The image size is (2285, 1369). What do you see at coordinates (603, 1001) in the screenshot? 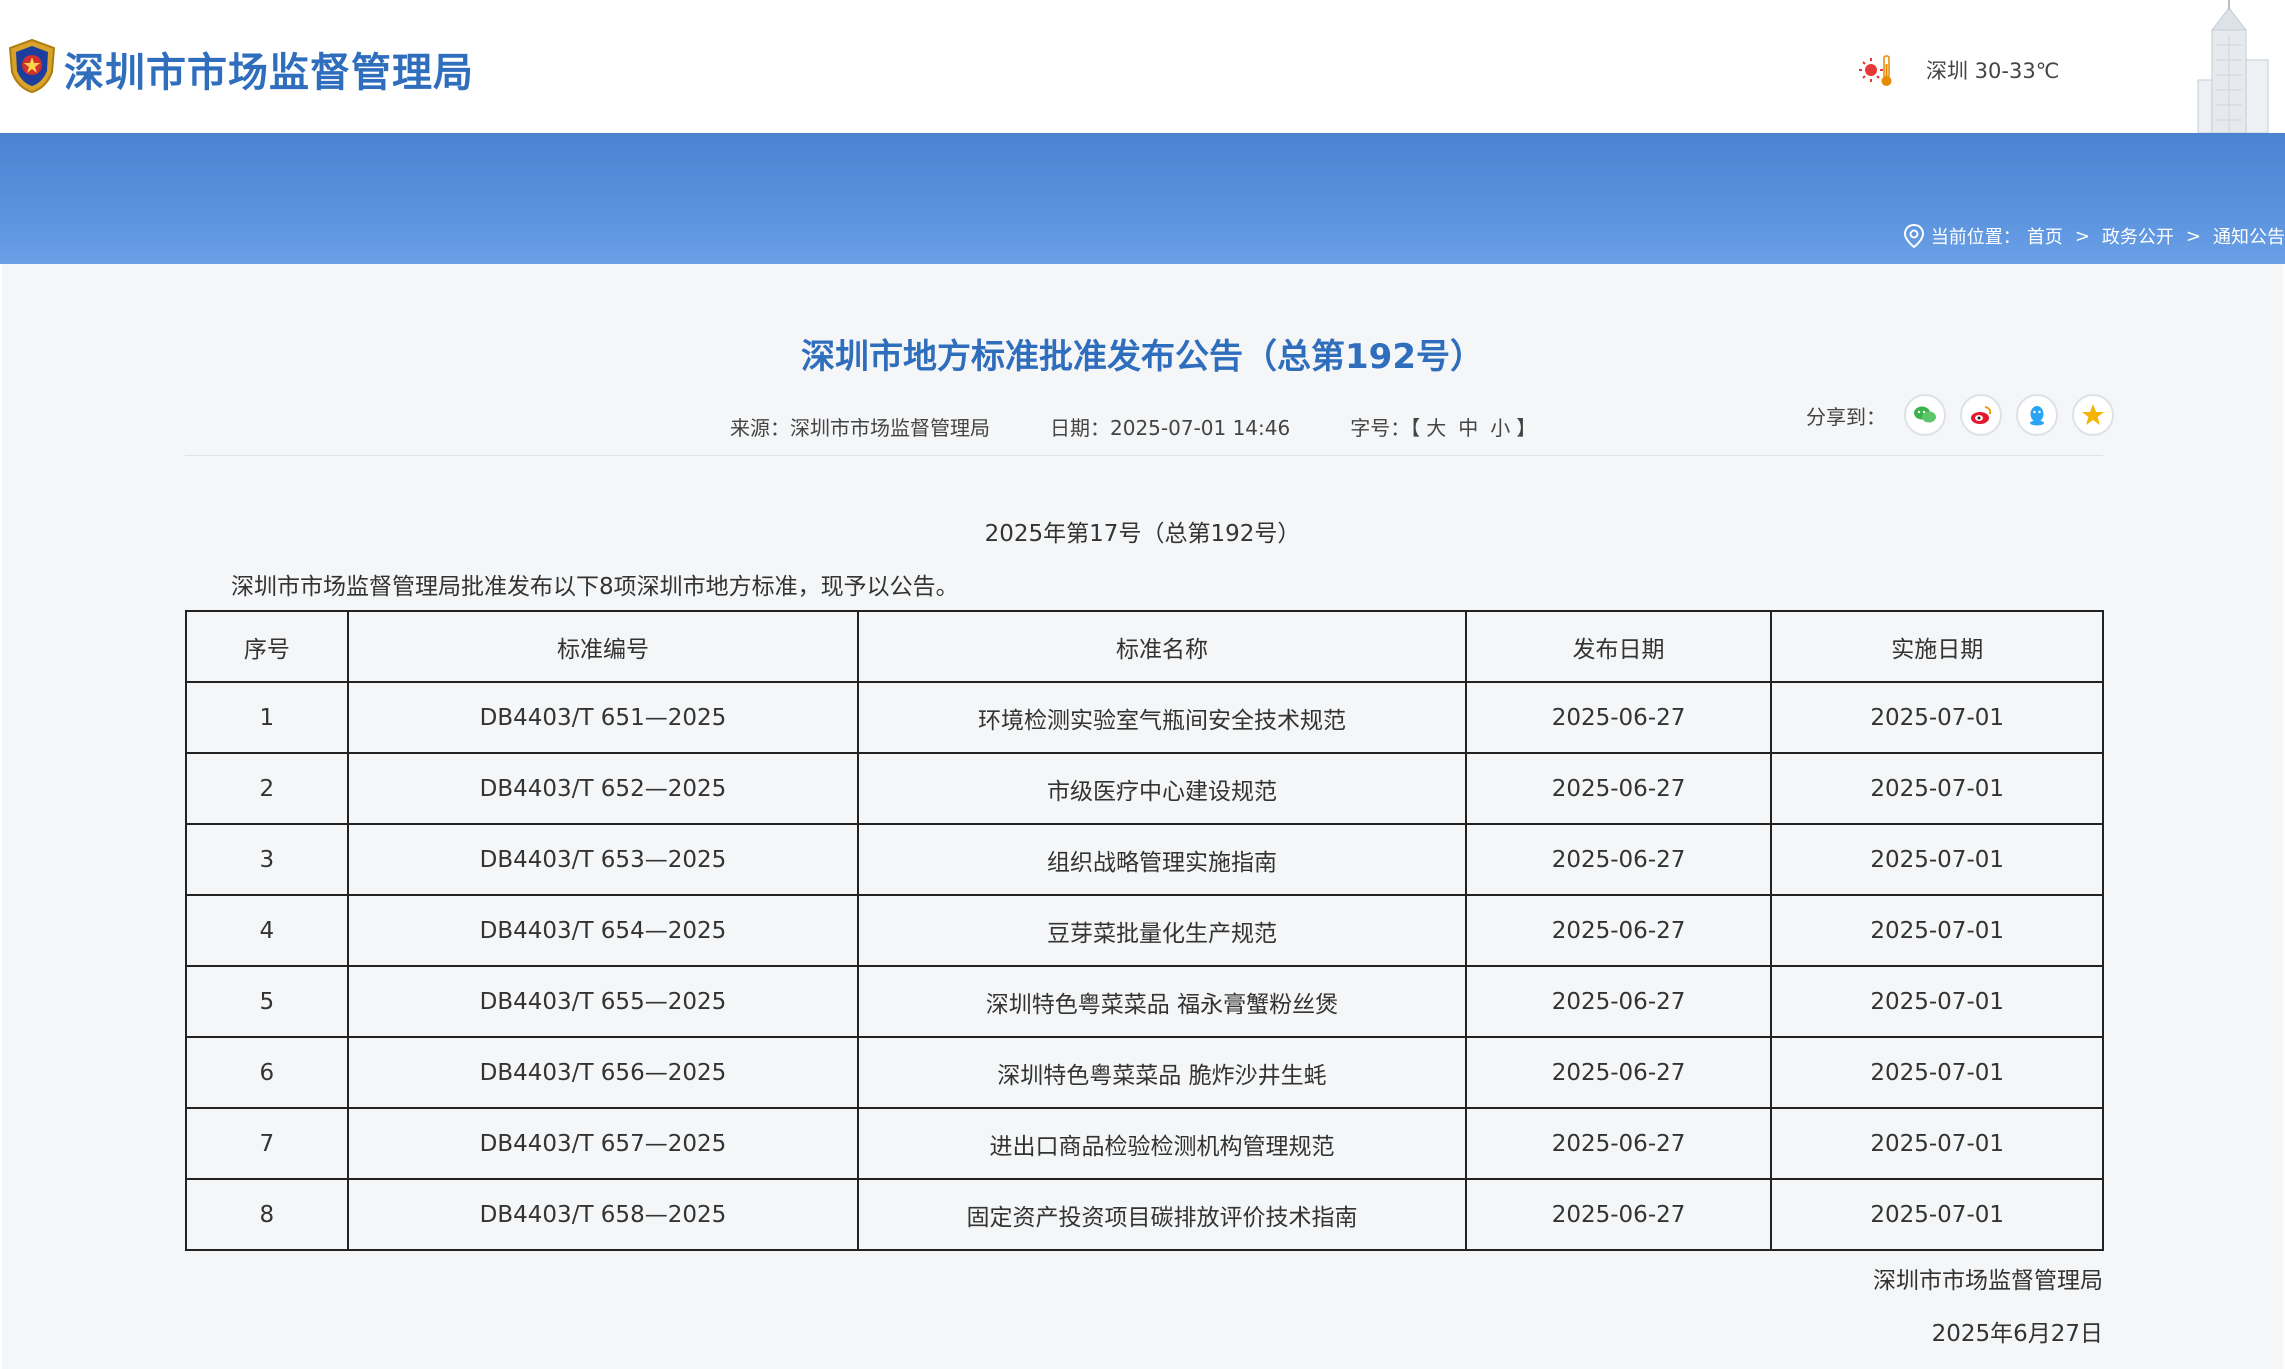
I see `cell-standard-number: DB4403/T 655—2025` at bounding box center [603, 1001].